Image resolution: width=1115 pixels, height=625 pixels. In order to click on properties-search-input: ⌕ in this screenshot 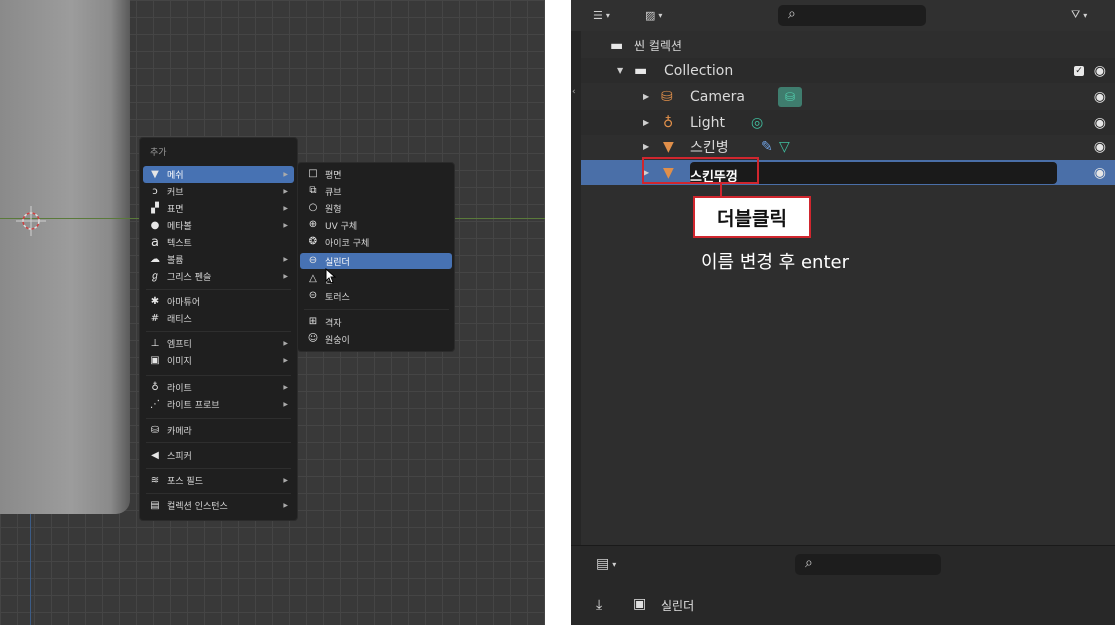, I will do `click(868, 564)`.